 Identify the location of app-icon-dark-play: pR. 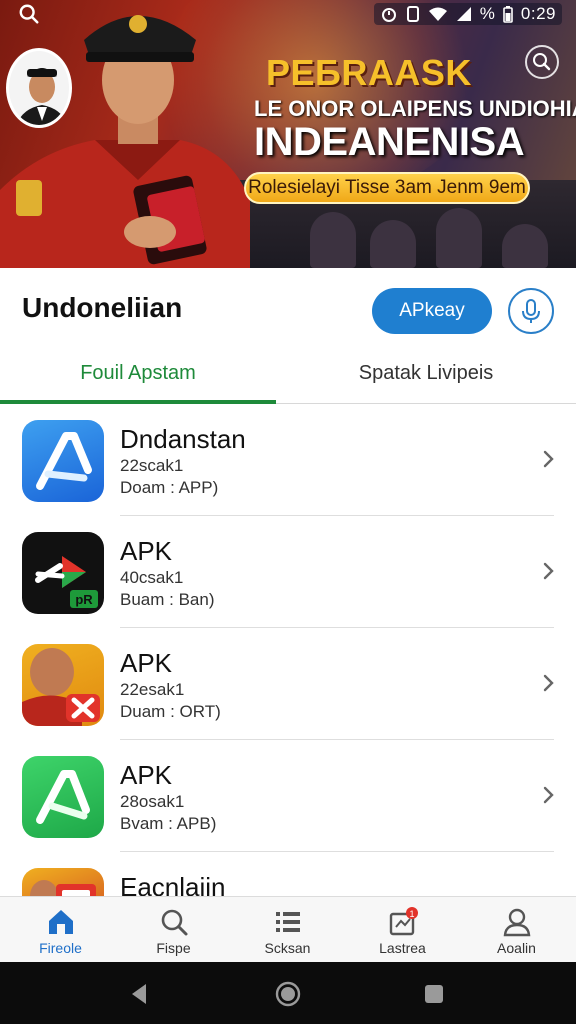
(63, 573).